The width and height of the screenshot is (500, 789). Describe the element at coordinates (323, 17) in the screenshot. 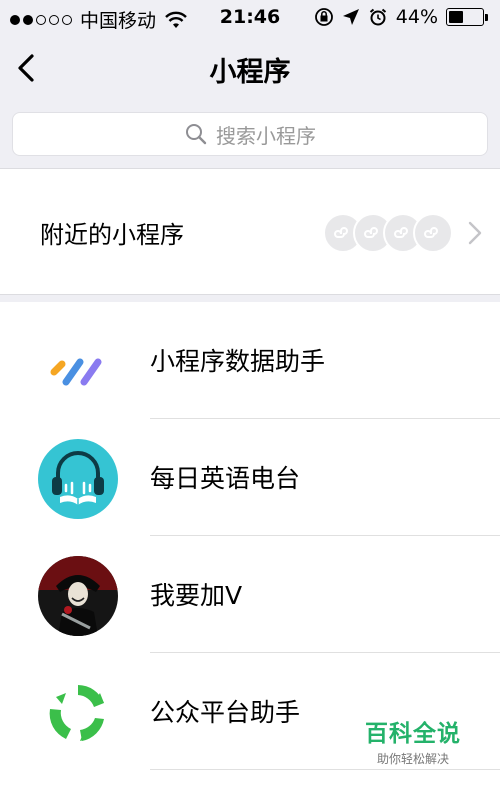

I see `rotation-lock-icon` at that location.